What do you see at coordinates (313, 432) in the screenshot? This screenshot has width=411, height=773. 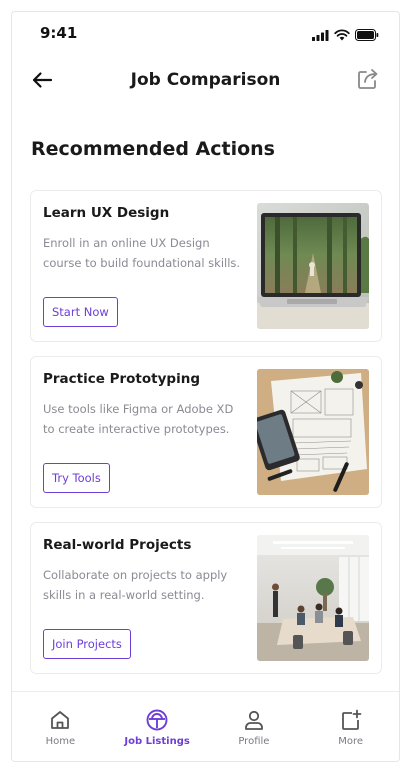 I see `wireframe-sketch-photo` at bounding box center [313, 432].